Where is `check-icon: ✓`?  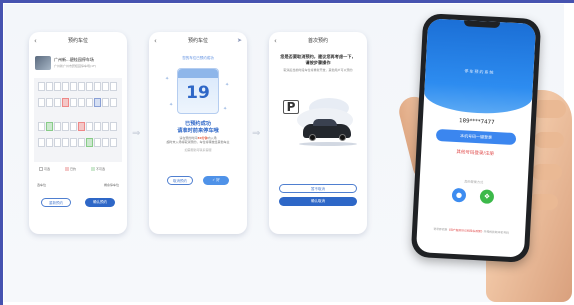
check-icon: ✓ is located at coordinates (214, 180).